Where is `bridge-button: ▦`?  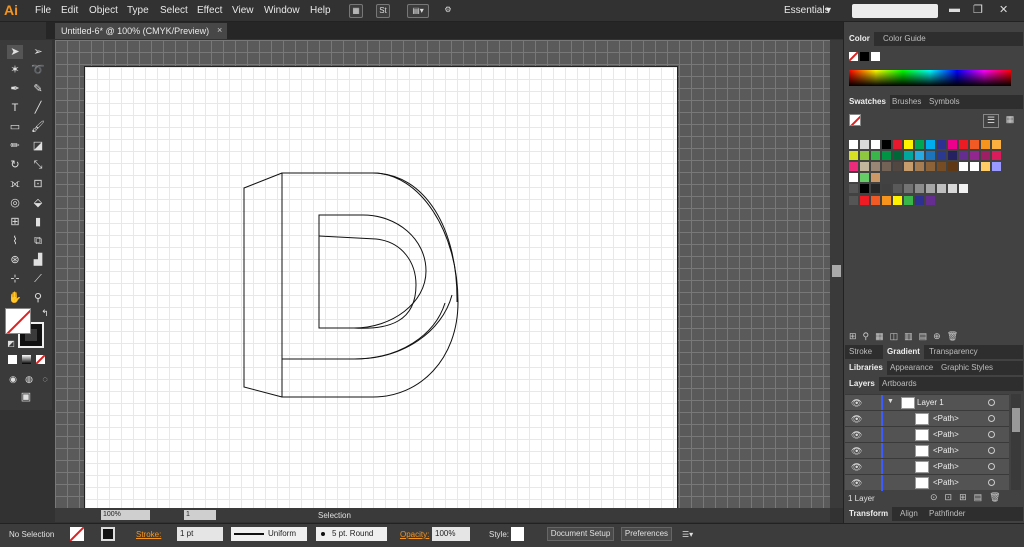 bridge-button: ▦ is located at coordinates (356, 11).